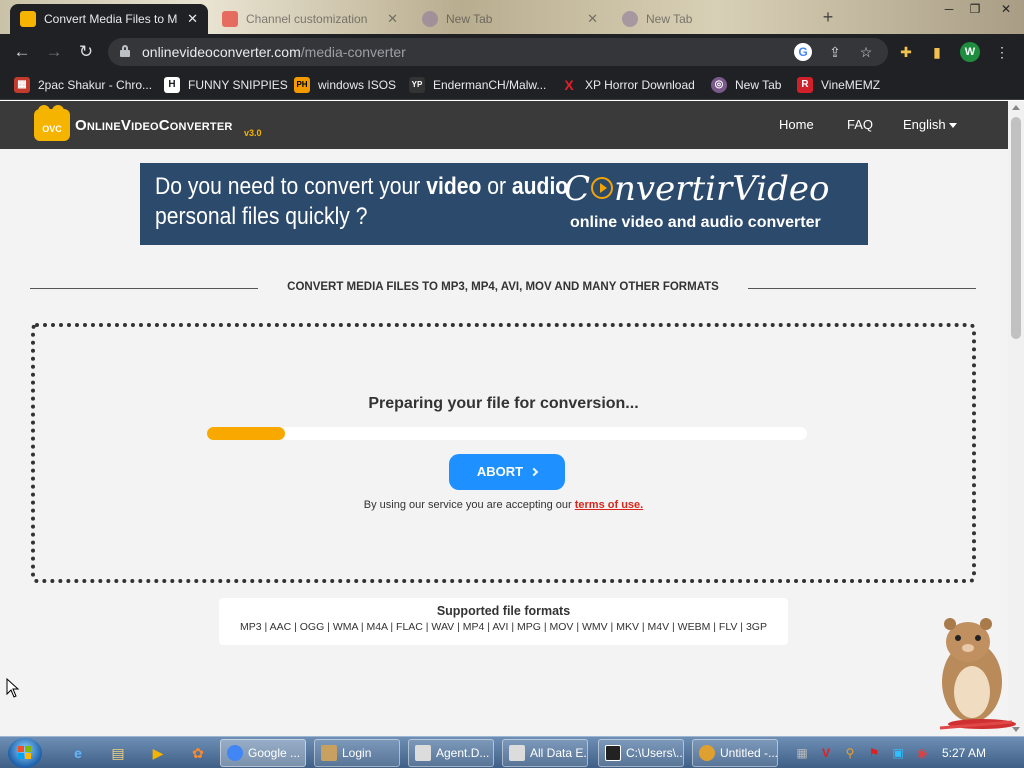 This screenshot has height=768, width=1024. What do you see at coordinates (345, 85) in the screenshot?
I see `bookmark-item: PH windows ISOS` at bounding box center [345, 85].